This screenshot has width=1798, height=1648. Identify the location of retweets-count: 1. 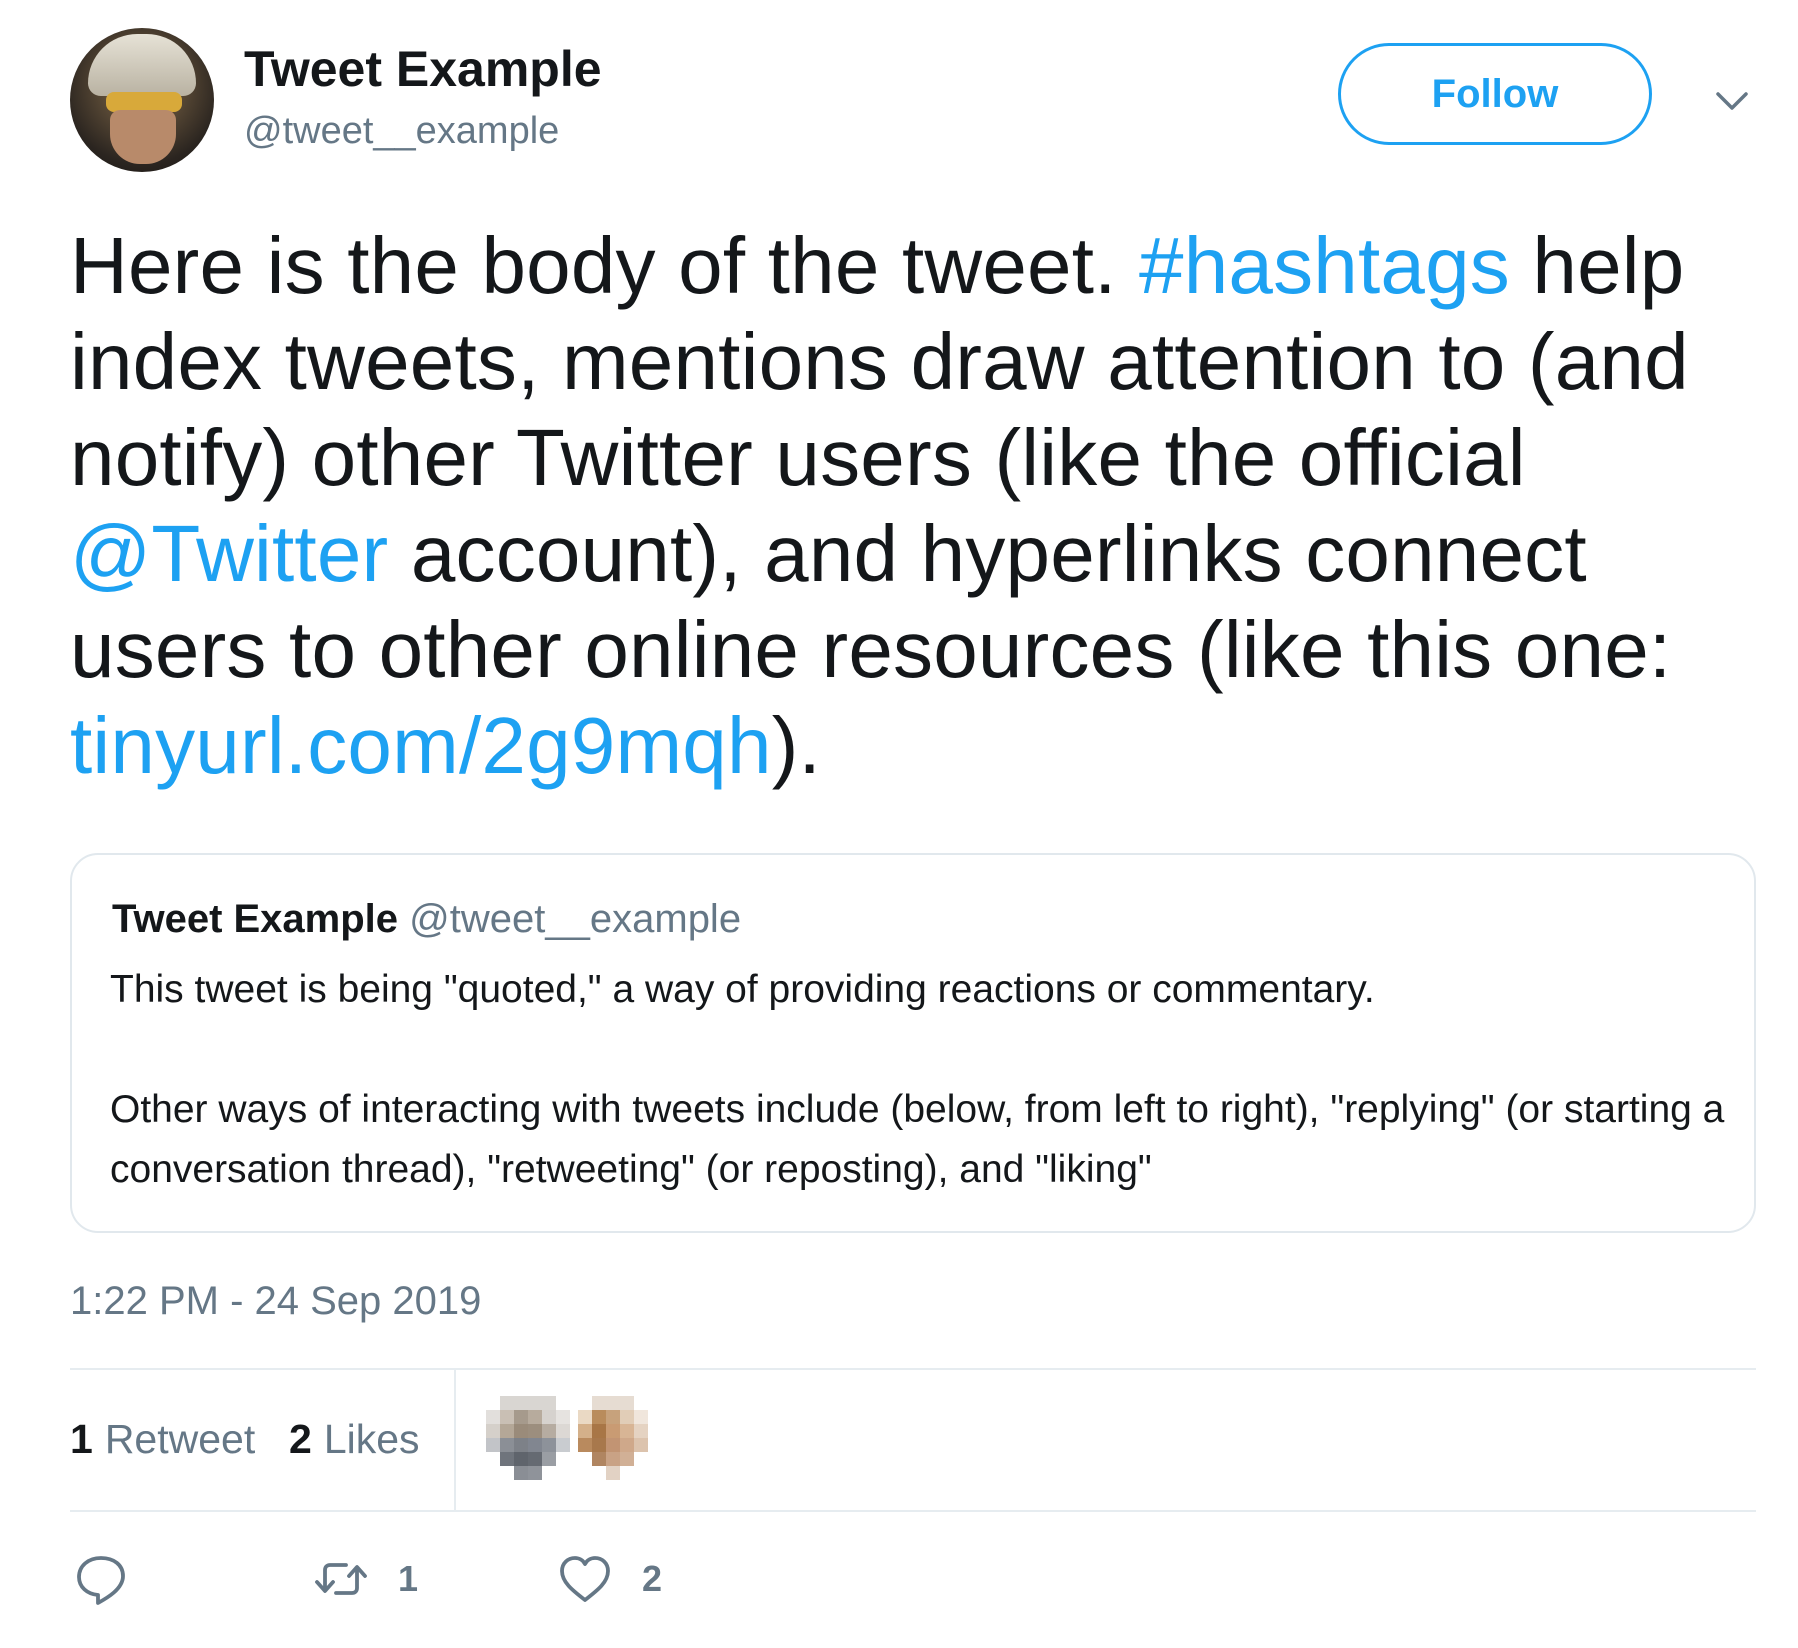
(81, 1439).